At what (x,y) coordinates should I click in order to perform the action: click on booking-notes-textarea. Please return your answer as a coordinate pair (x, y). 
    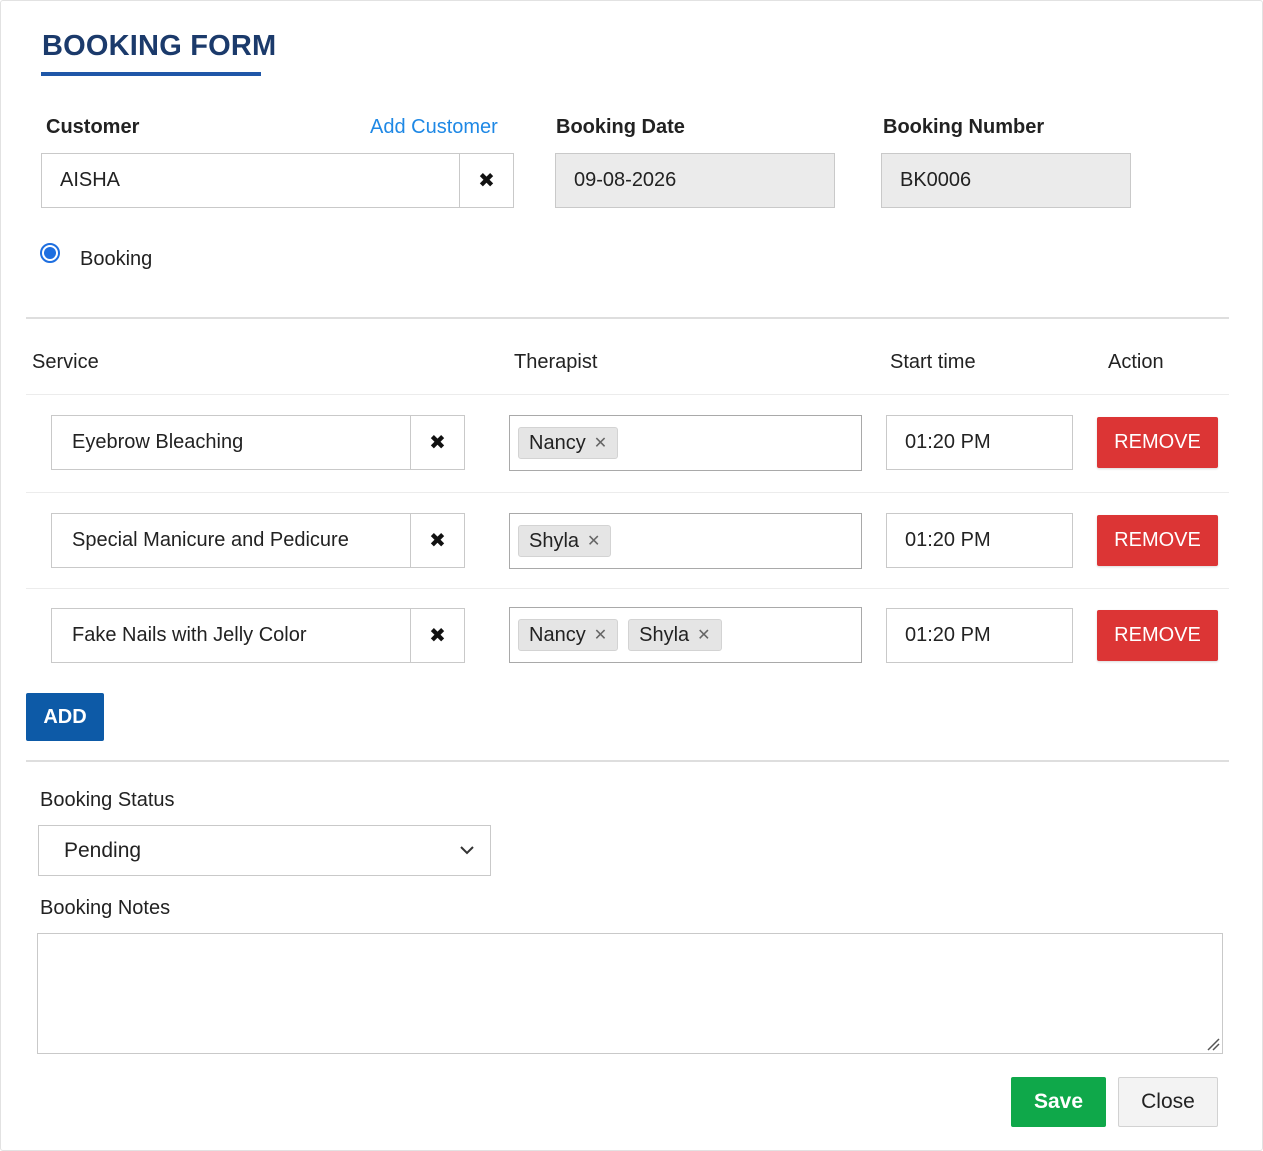
    Looking at the image, I should click on (630, 993).